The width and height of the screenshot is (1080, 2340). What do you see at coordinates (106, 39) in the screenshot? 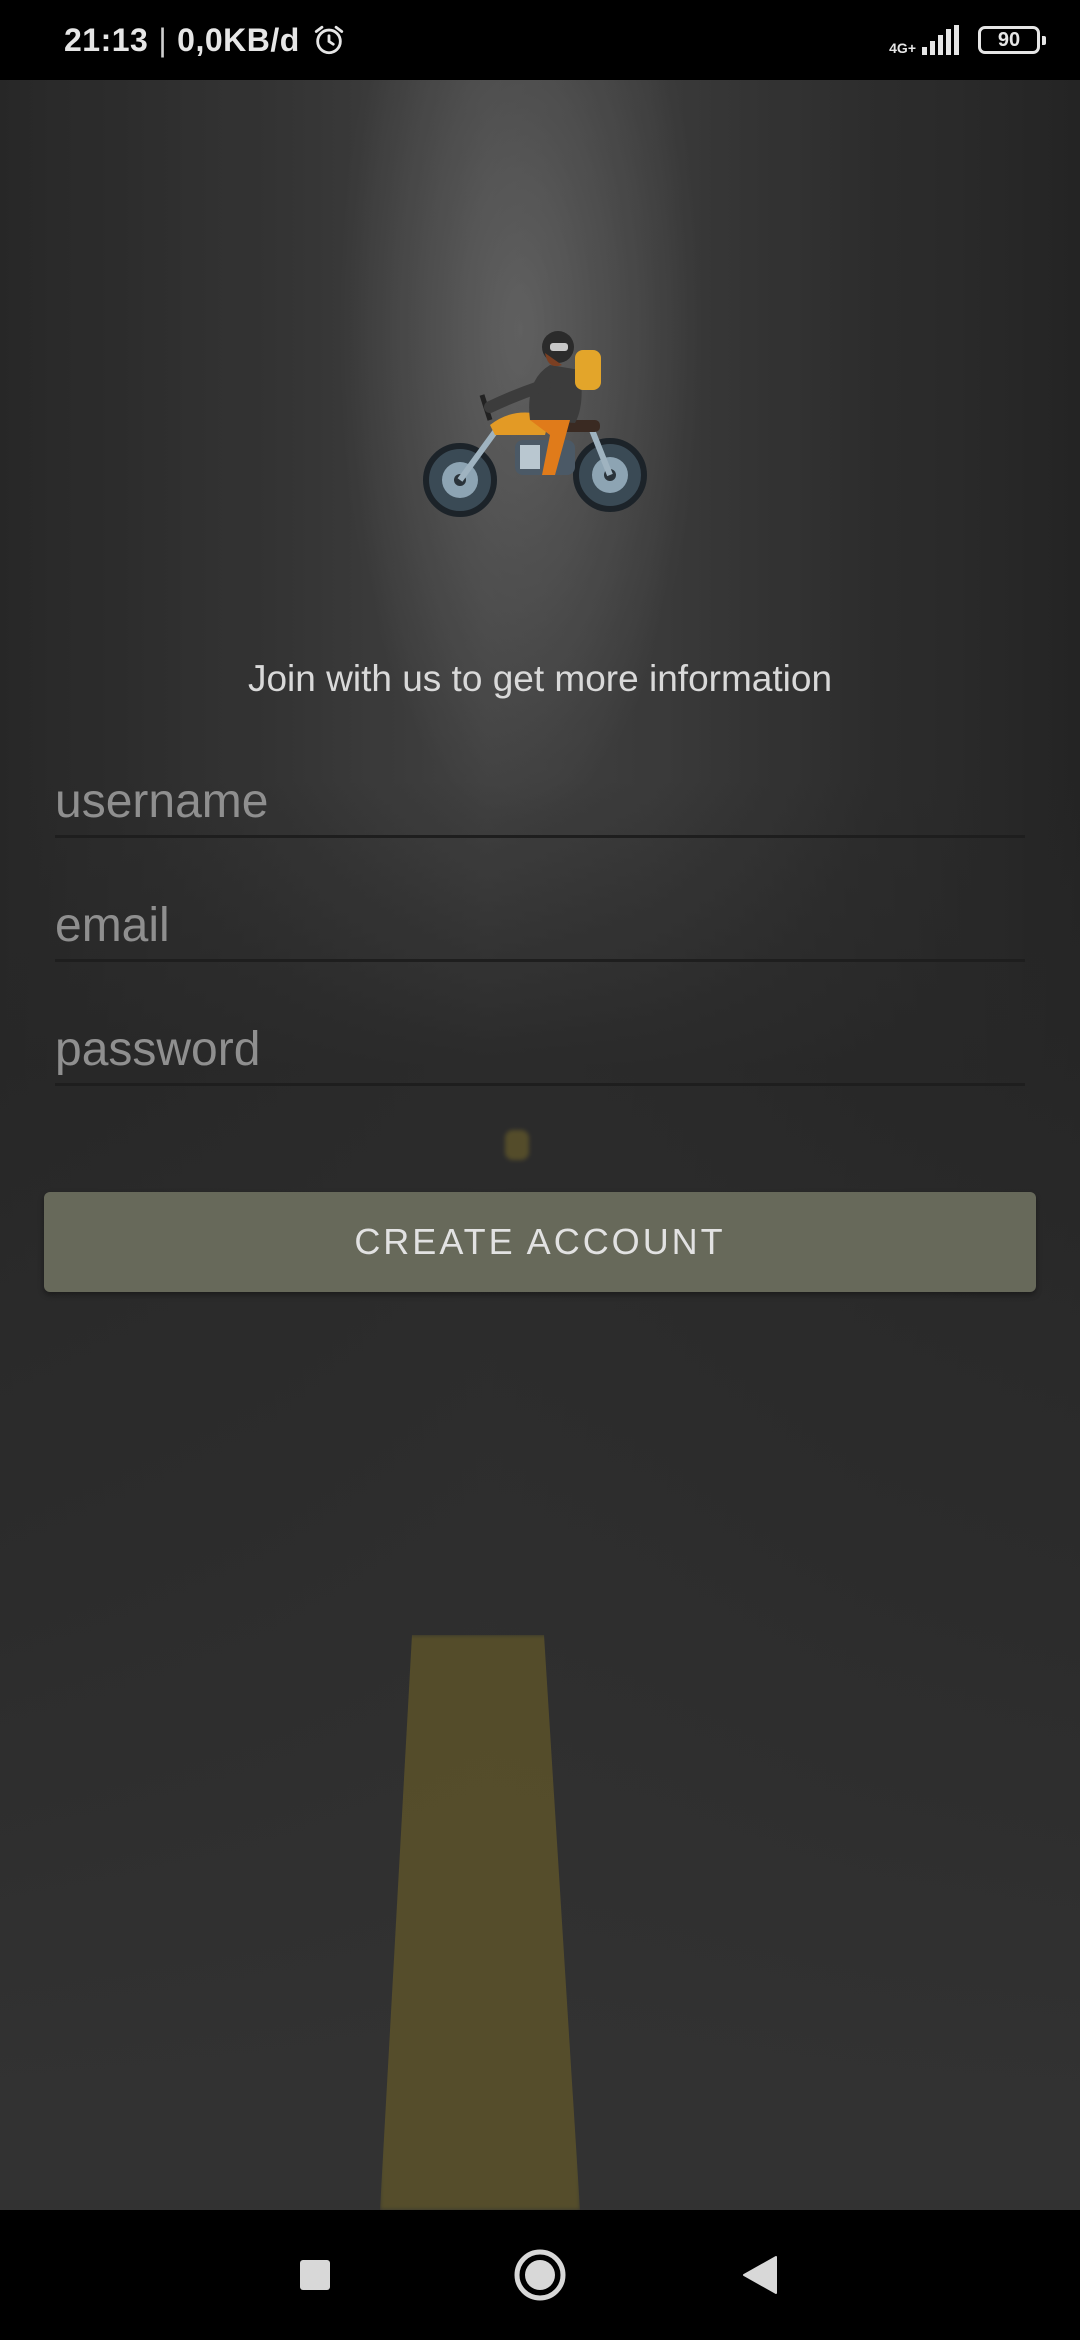
I see `status-time: 21:13` at bounding box center [106, 39].